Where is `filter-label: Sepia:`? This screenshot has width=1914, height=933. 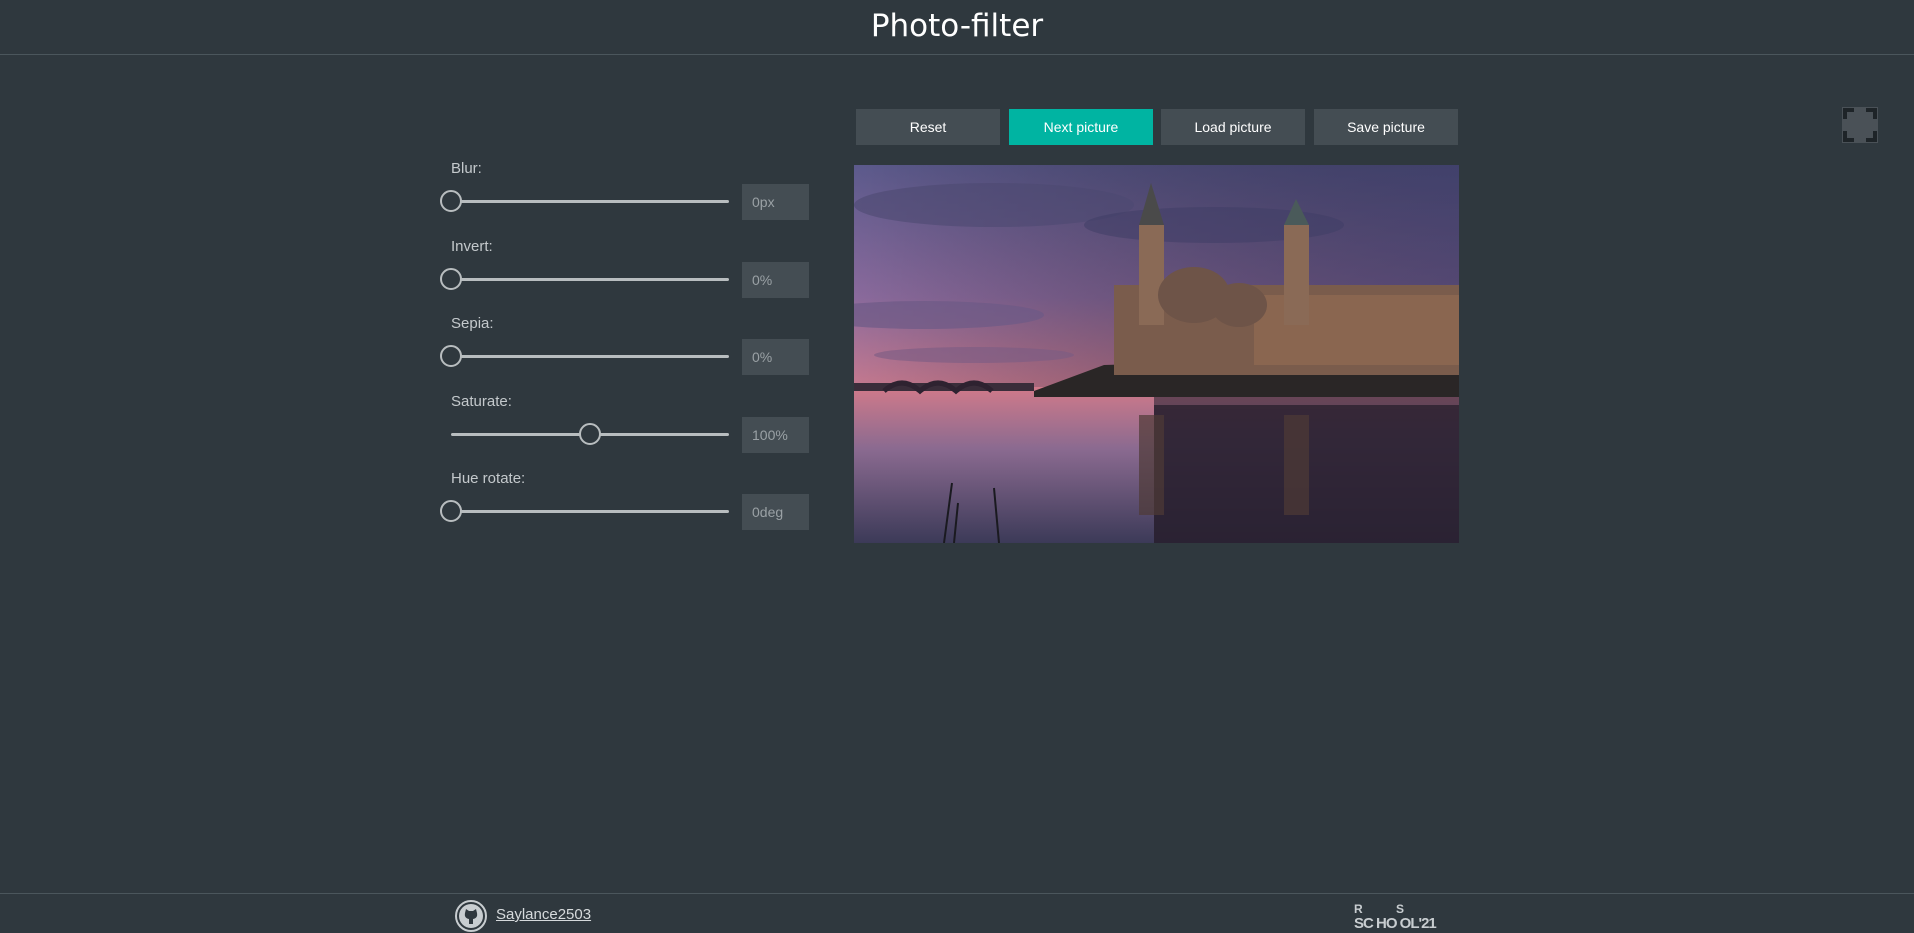 filter-label: Sepia: is located at coordinates (472, 323).